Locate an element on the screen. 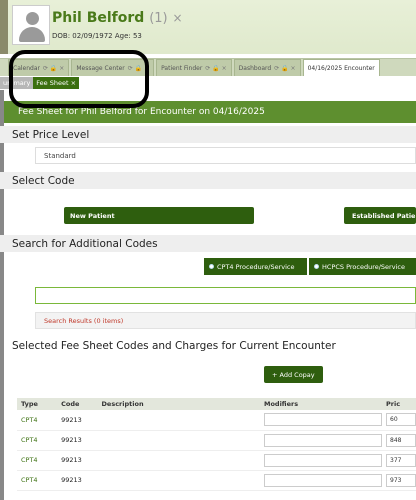 The height and width of the screenshot is (500, 416). tab-dashboard: Dashboard ⟳ 🔒 × is located at coordinates (267, 67).